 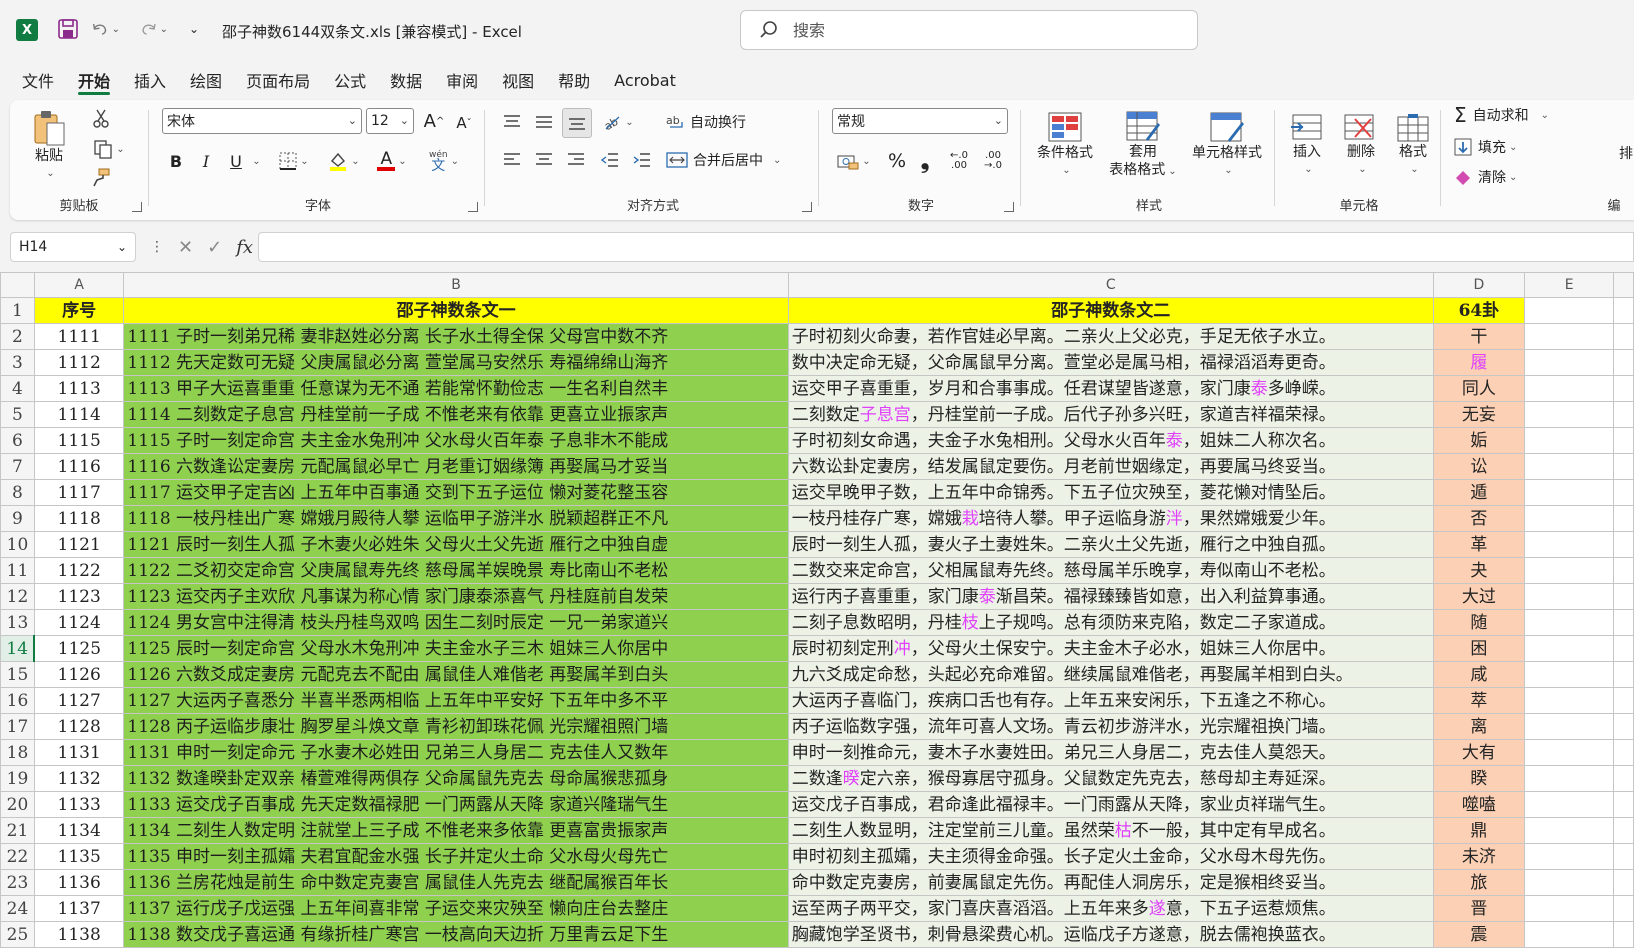 What do you see at coordinates (456, 700) in the screenshot?
I see `cell-text-1: 1127 大运丙子喜悉分 半喜半悉两相临 上五年中平安好 下五年中多不平` at bounding box center [456, 700].